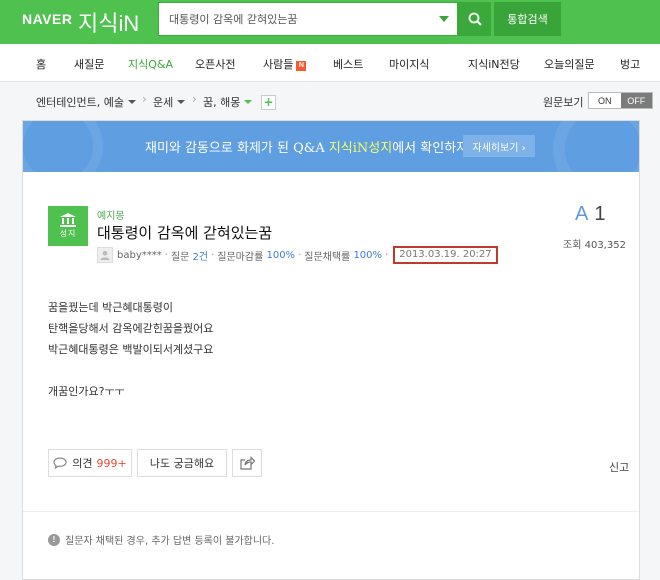  I want to click on curious-button: 나도 궁금해요, so click(182, 463).